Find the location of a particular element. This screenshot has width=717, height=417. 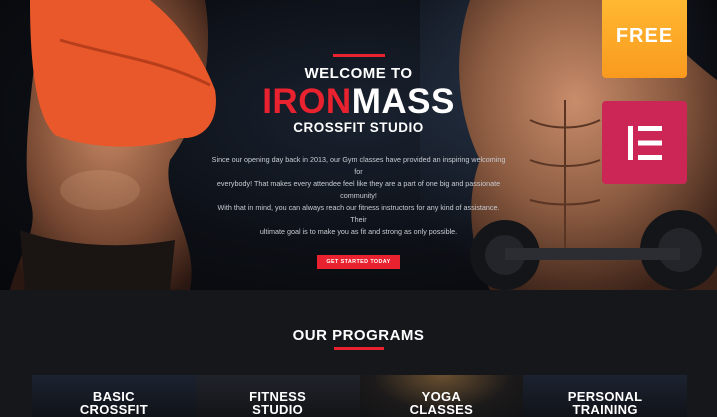

elementor-icon is located at coordinates (644, 142).